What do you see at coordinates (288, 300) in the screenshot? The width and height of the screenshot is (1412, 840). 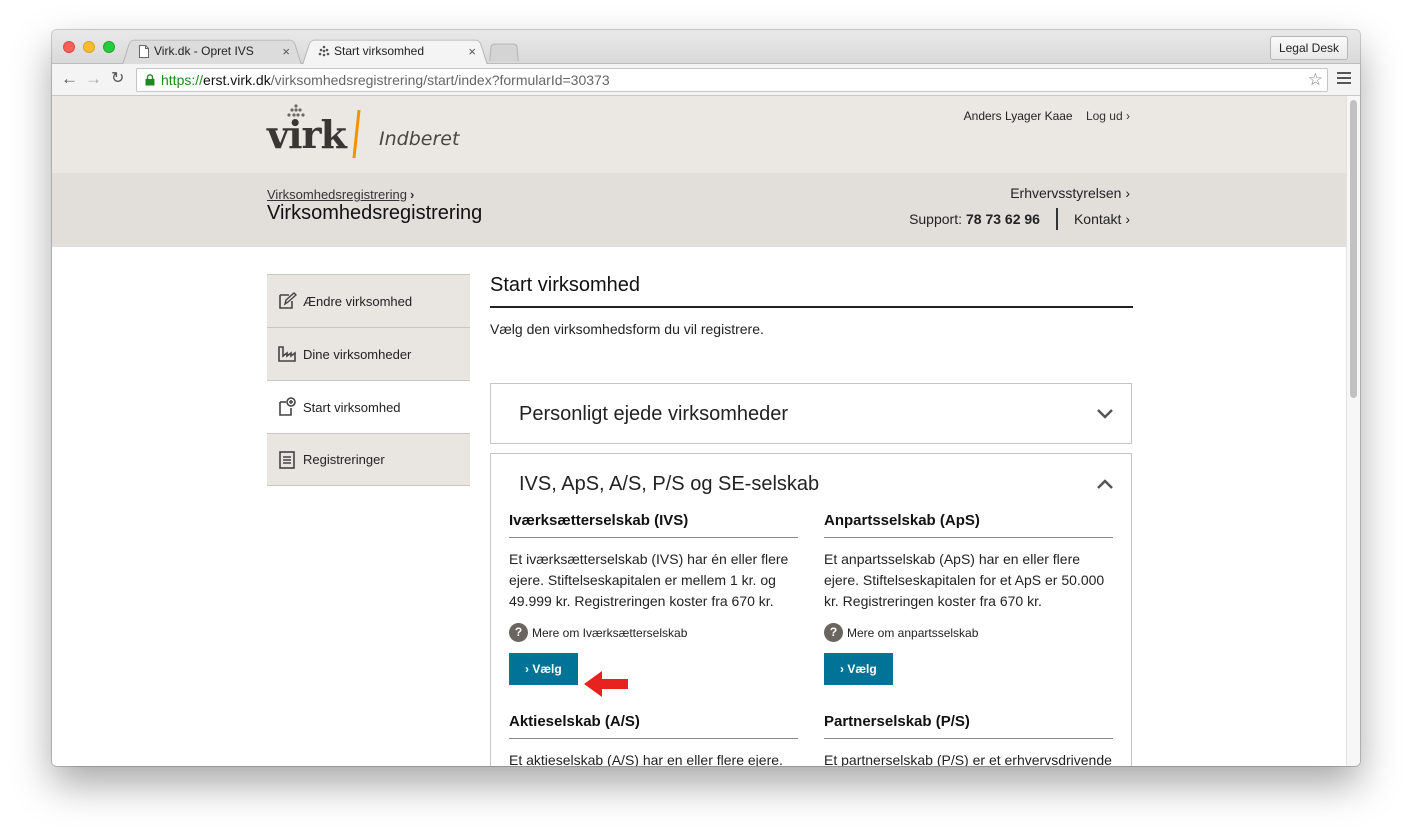 I see `edit-document-icon` at bounding box center [288, 300].